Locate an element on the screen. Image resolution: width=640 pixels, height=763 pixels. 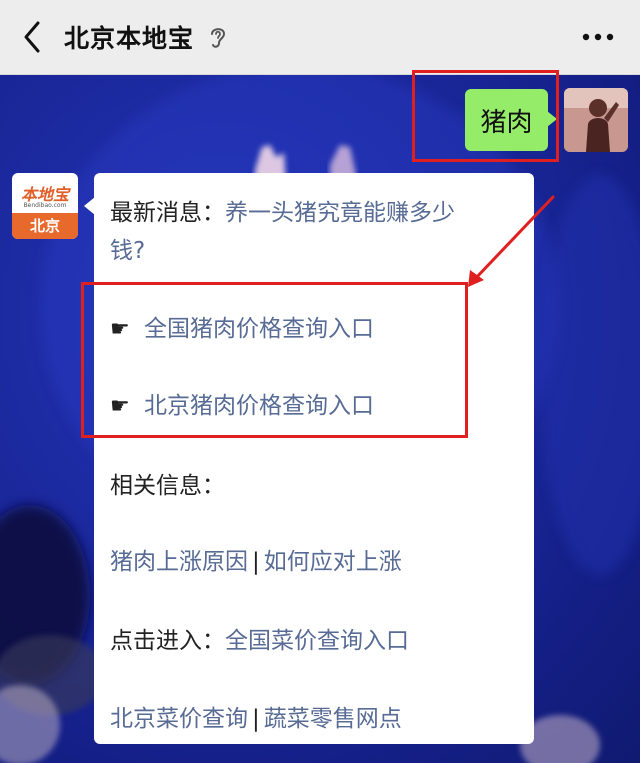
latest-news-link: 养一头猪究竟能赚多少 is located at coordinates (340, 213).